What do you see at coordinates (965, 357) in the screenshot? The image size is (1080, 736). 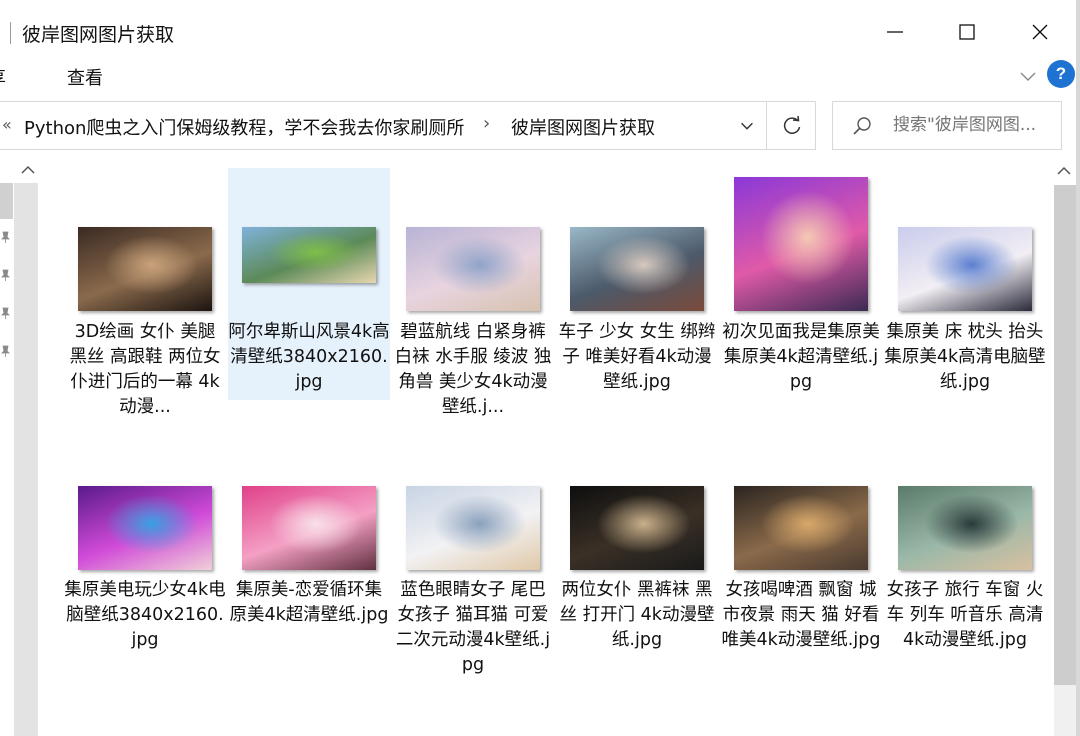 I see `file-name: 集原美 床 枕头 抬头 集原美4k高清电脑壁纸.jpg` at bounding box center [965, 357].